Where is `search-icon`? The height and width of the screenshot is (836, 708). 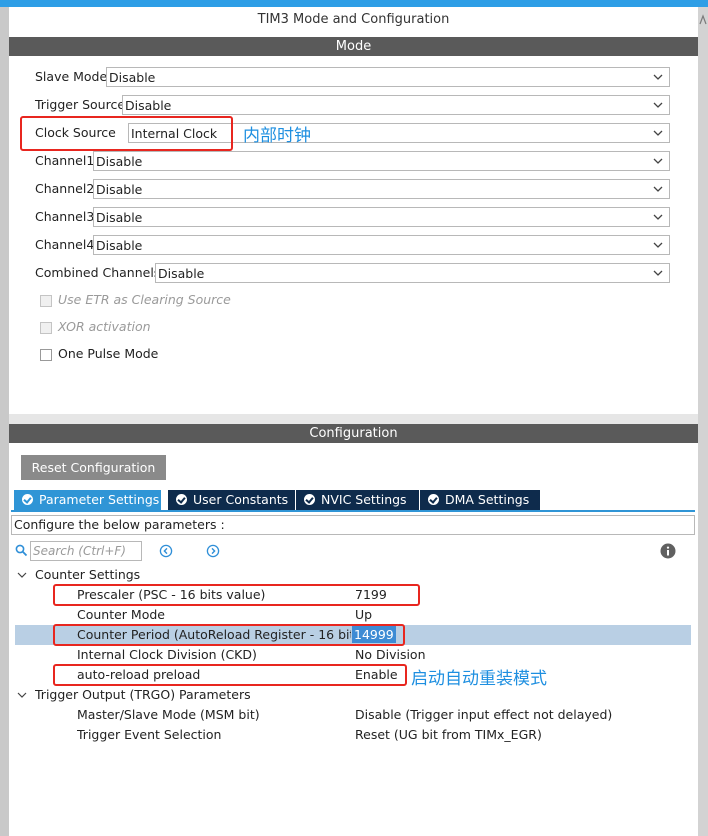 search-icon is located at coordinates (21, 550).